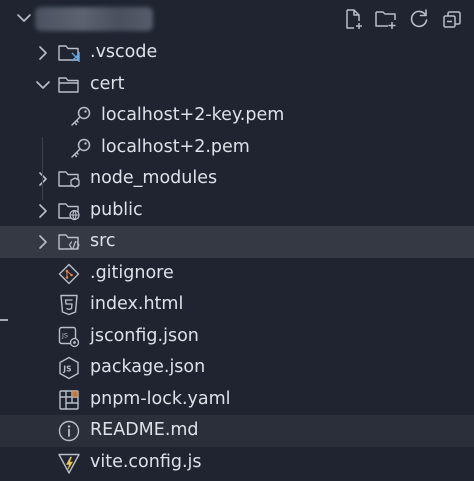 This screenshot has width=474, height=481. What do you see at coordinates (69, 463) in the screenshot?
I see `vite-icon` at bounding box center [69, 463].